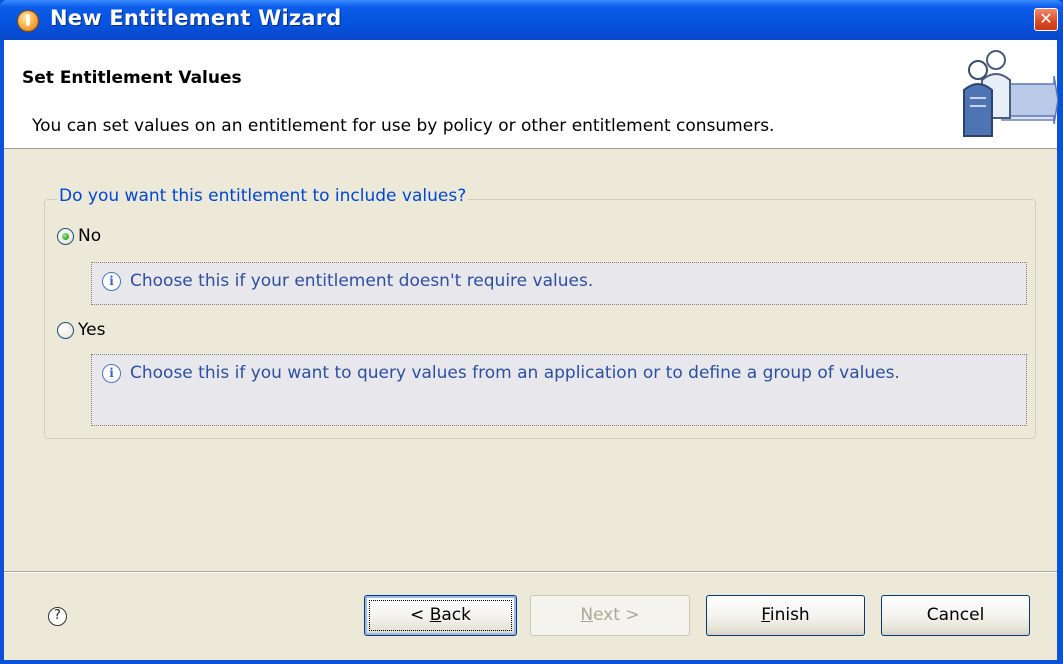 The height and width of the screenshot is (664, 1063). What do you see at coordinates (28, 21) in the screenshot?
I see `app-icon` at bounding box center [28, 21].